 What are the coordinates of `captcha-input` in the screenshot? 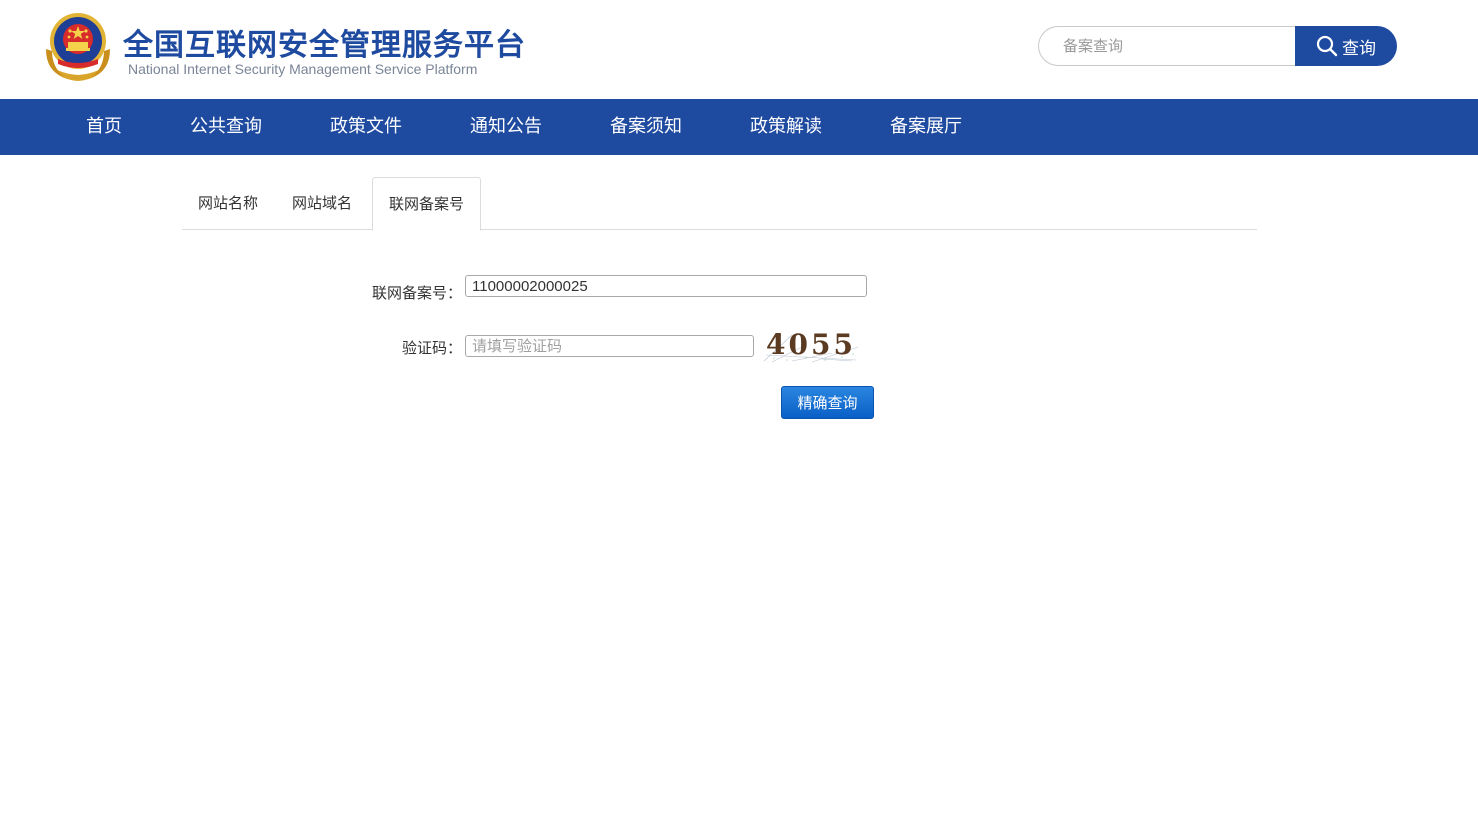 It's located at (609, 346).